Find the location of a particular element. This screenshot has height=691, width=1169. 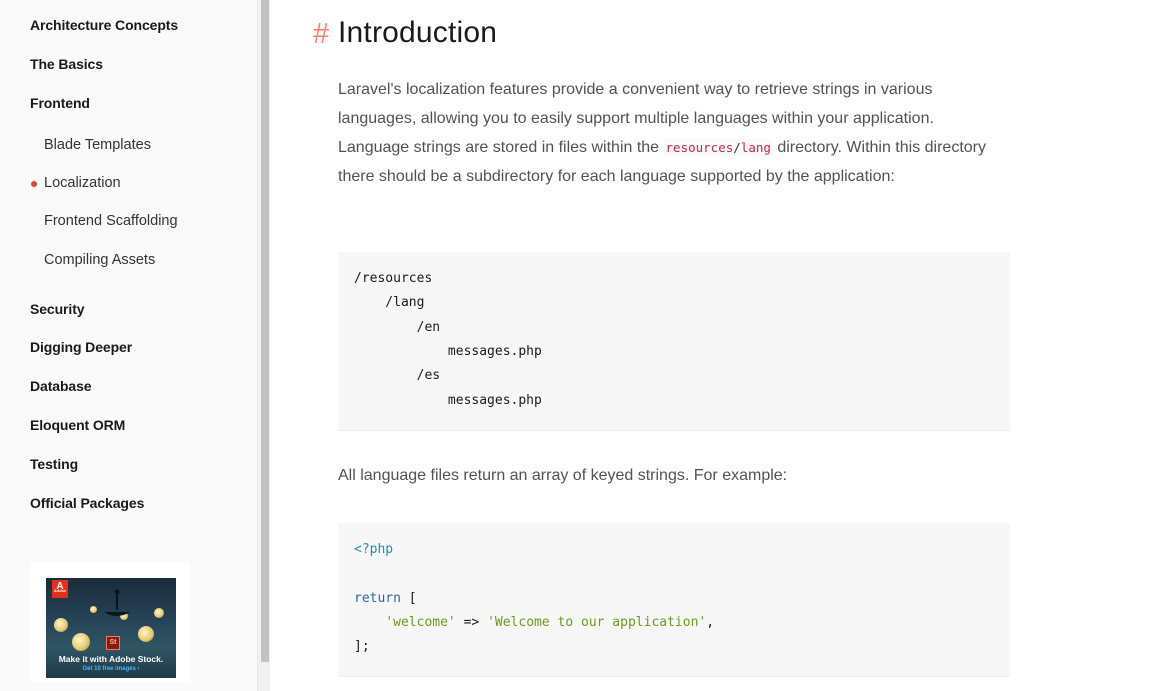

code-line: /es is located at coordinates (397, 375).